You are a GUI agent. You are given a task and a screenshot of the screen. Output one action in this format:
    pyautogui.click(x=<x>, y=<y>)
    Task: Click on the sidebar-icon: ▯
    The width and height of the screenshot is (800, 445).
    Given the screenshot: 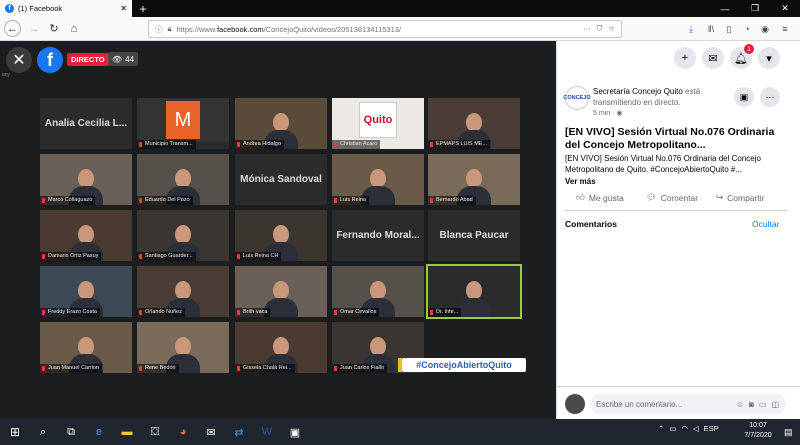 What is the action you would take?
    pyautogui.click(x=729, y=29)
    